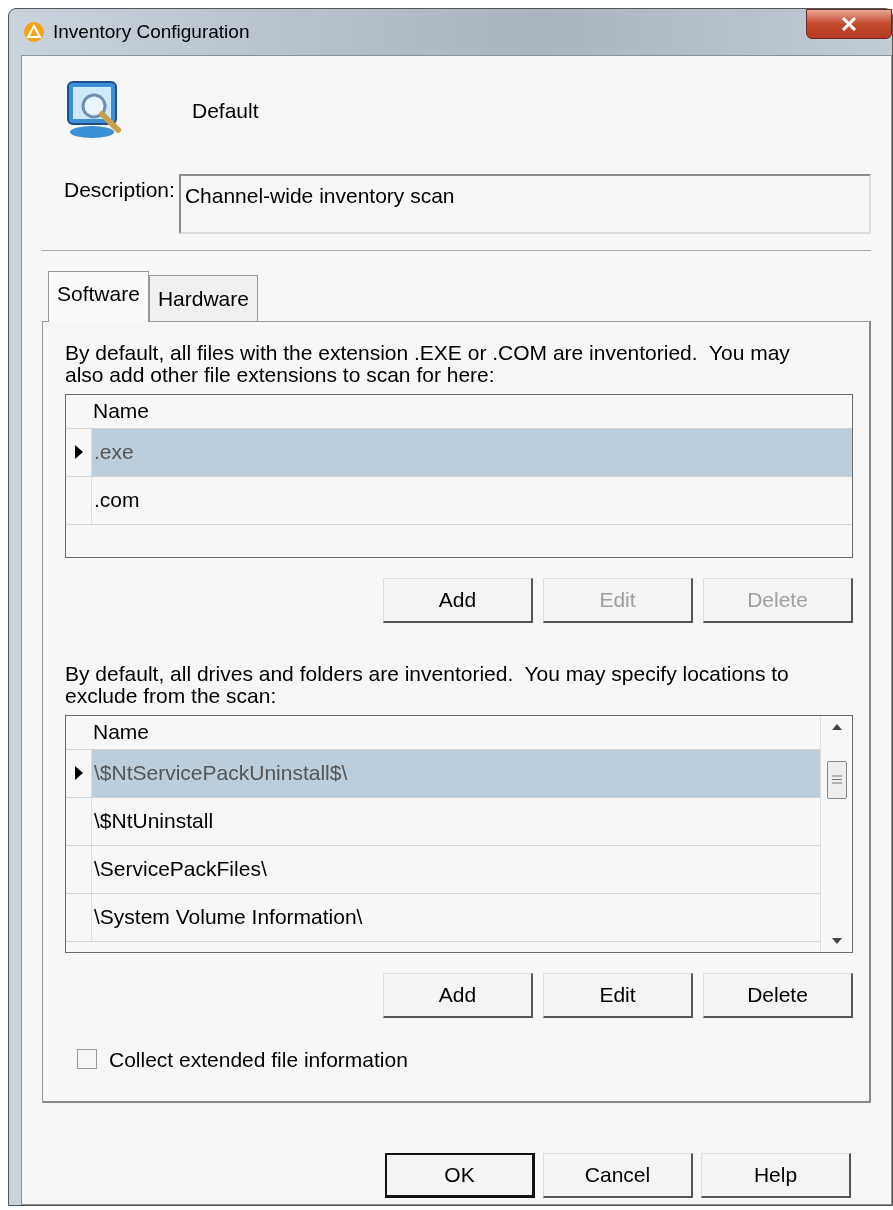 The width and height of the screenshot is (893, 1210). I want to click on checkbox, so click(87, 1059).